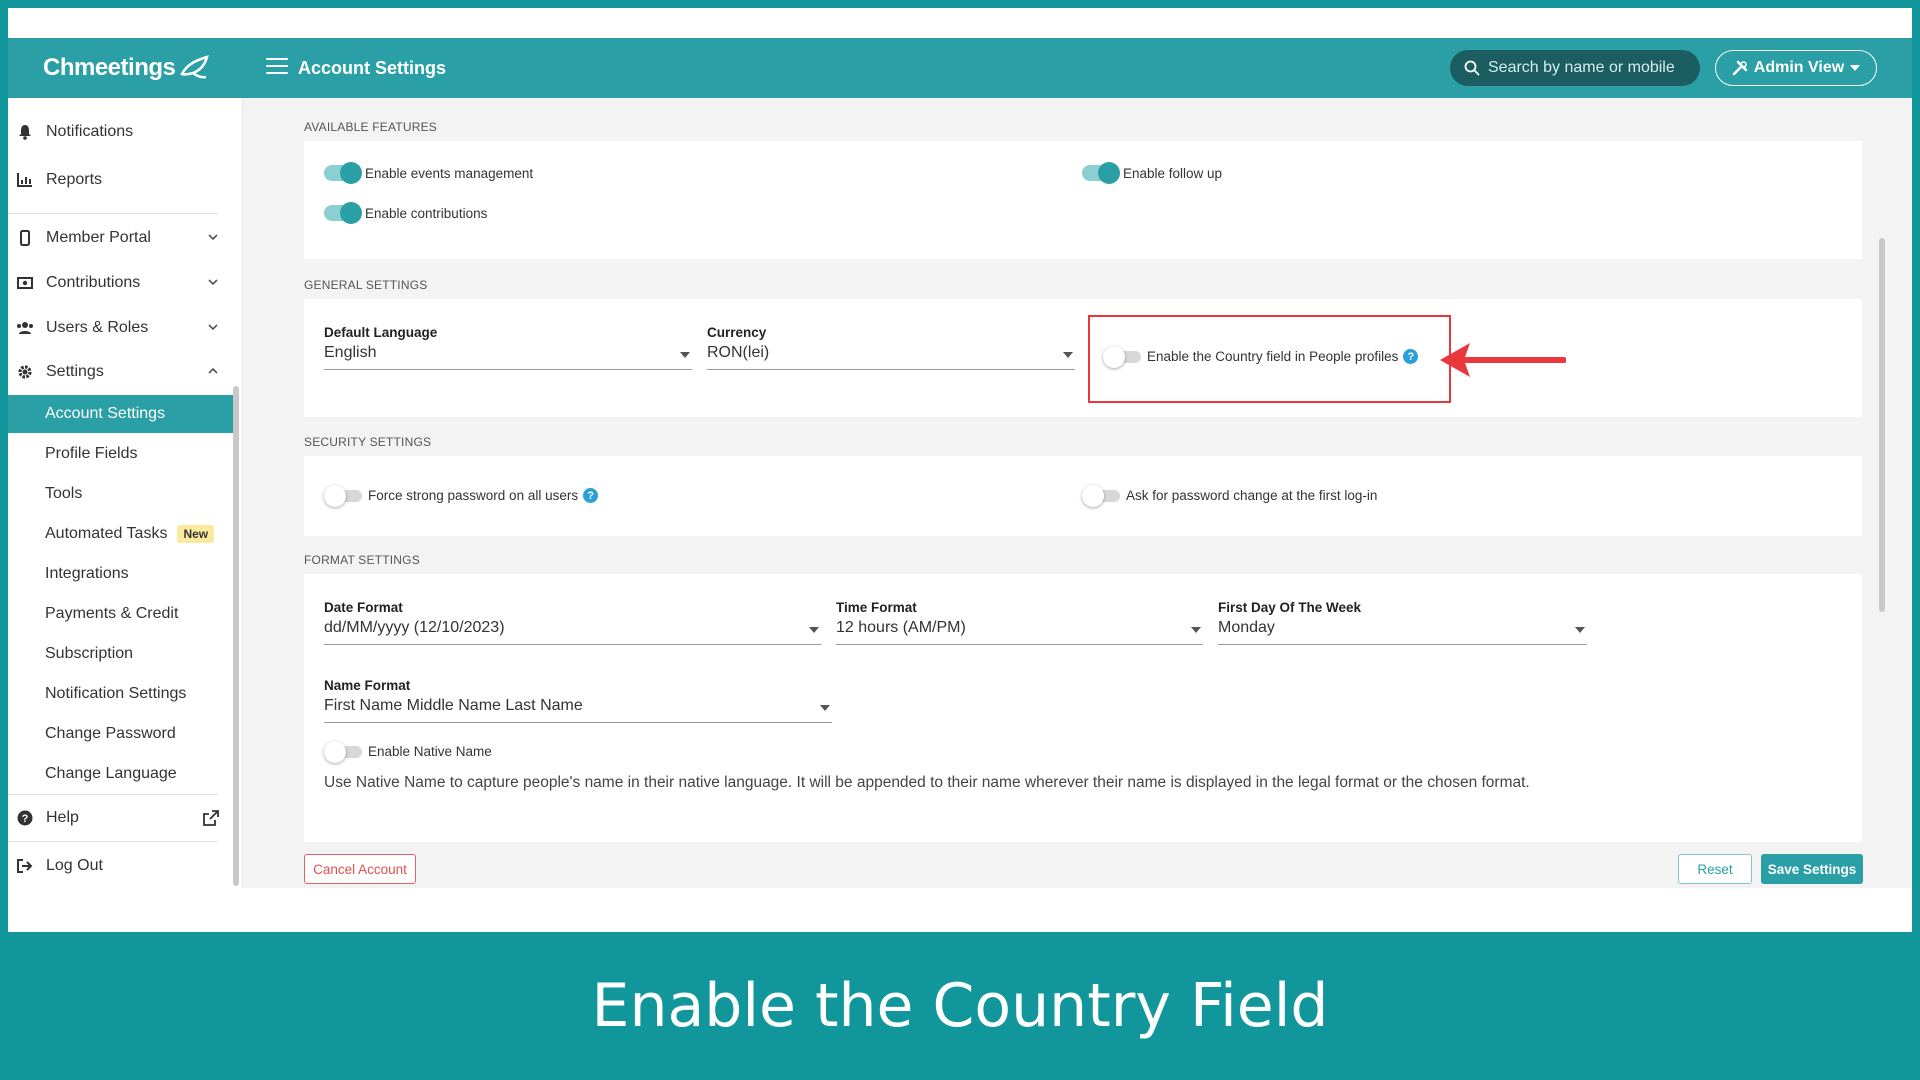 The height and width of the screenshot is (1080, 1920). Describe the element at coordinates (1503, 360) in the screenshot. I see `red-arrow-icon` at that location.